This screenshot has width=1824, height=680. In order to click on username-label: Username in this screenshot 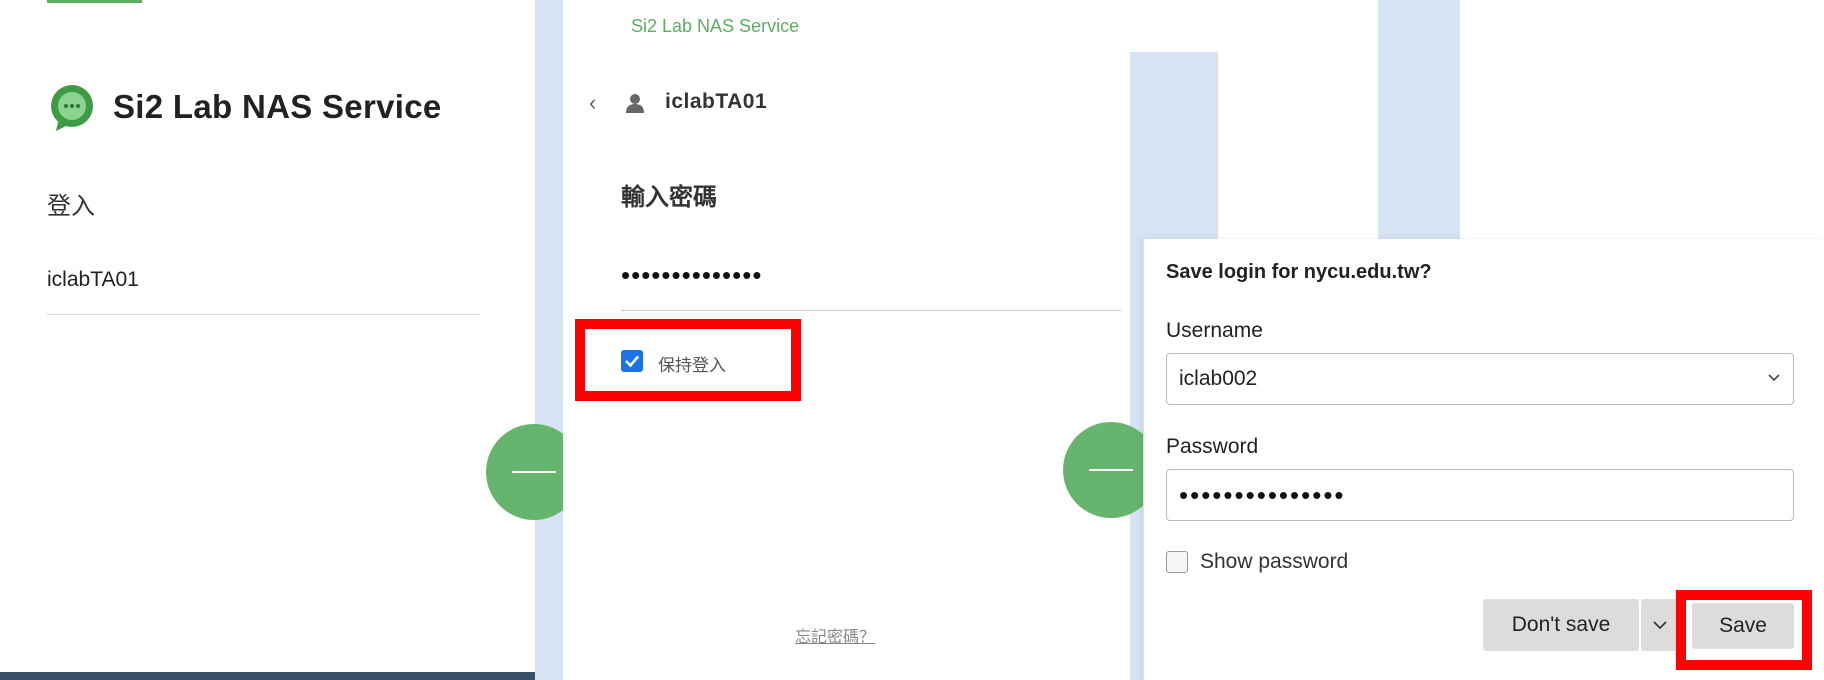, I will do `click(1214, 330)`.